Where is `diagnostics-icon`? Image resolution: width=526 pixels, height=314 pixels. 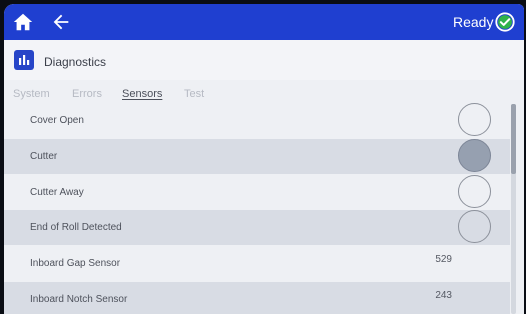 diagnostics-icon is located at coordinates (24, 60).